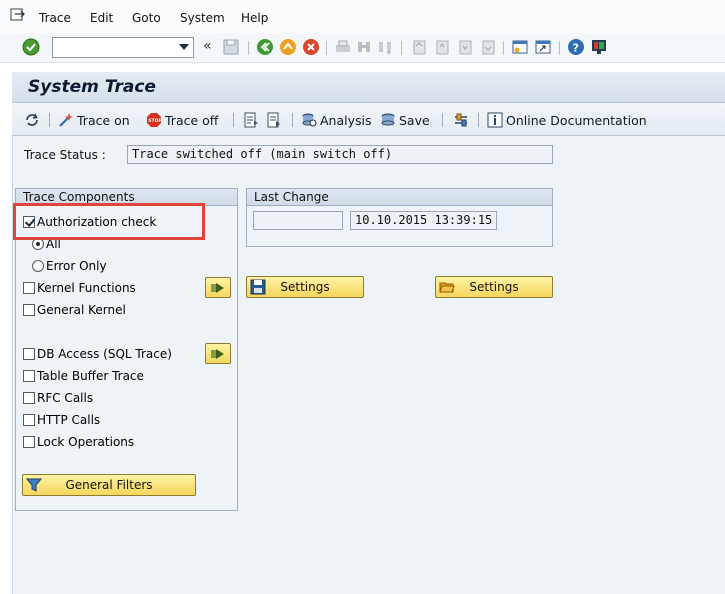  Describe the element at coordinates (388, 119) in the screenshot. I see `database-save-icon` at that location.